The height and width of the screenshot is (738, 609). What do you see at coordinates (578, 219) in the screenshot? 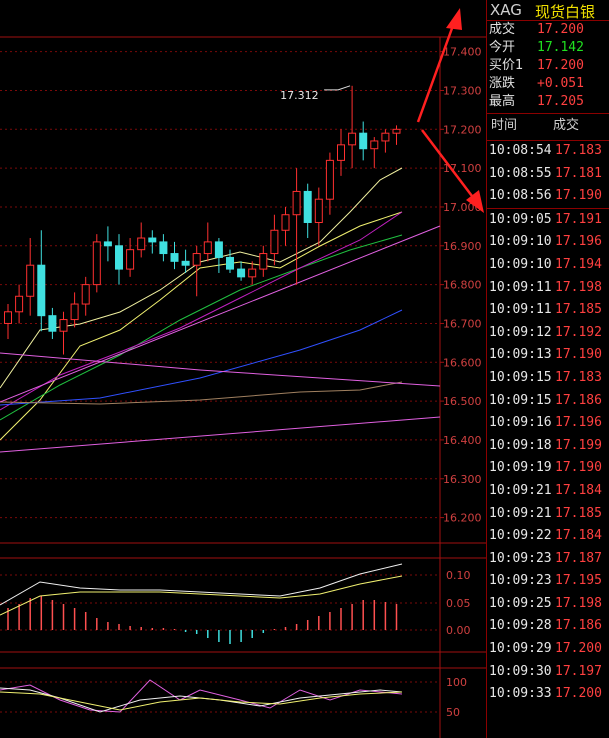
I see `trade-price: 17.191` at bounding box center [578, 219].